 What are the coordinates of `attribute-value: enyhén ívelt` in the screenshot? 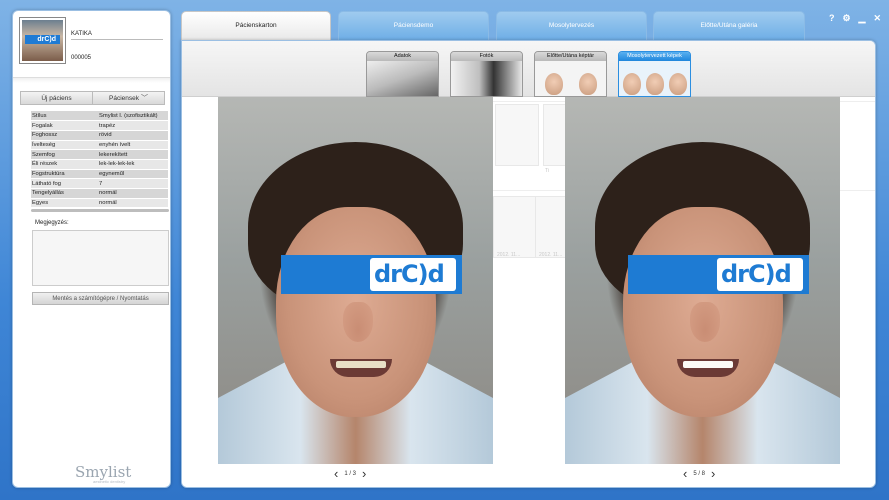 It's located at (133, 145).